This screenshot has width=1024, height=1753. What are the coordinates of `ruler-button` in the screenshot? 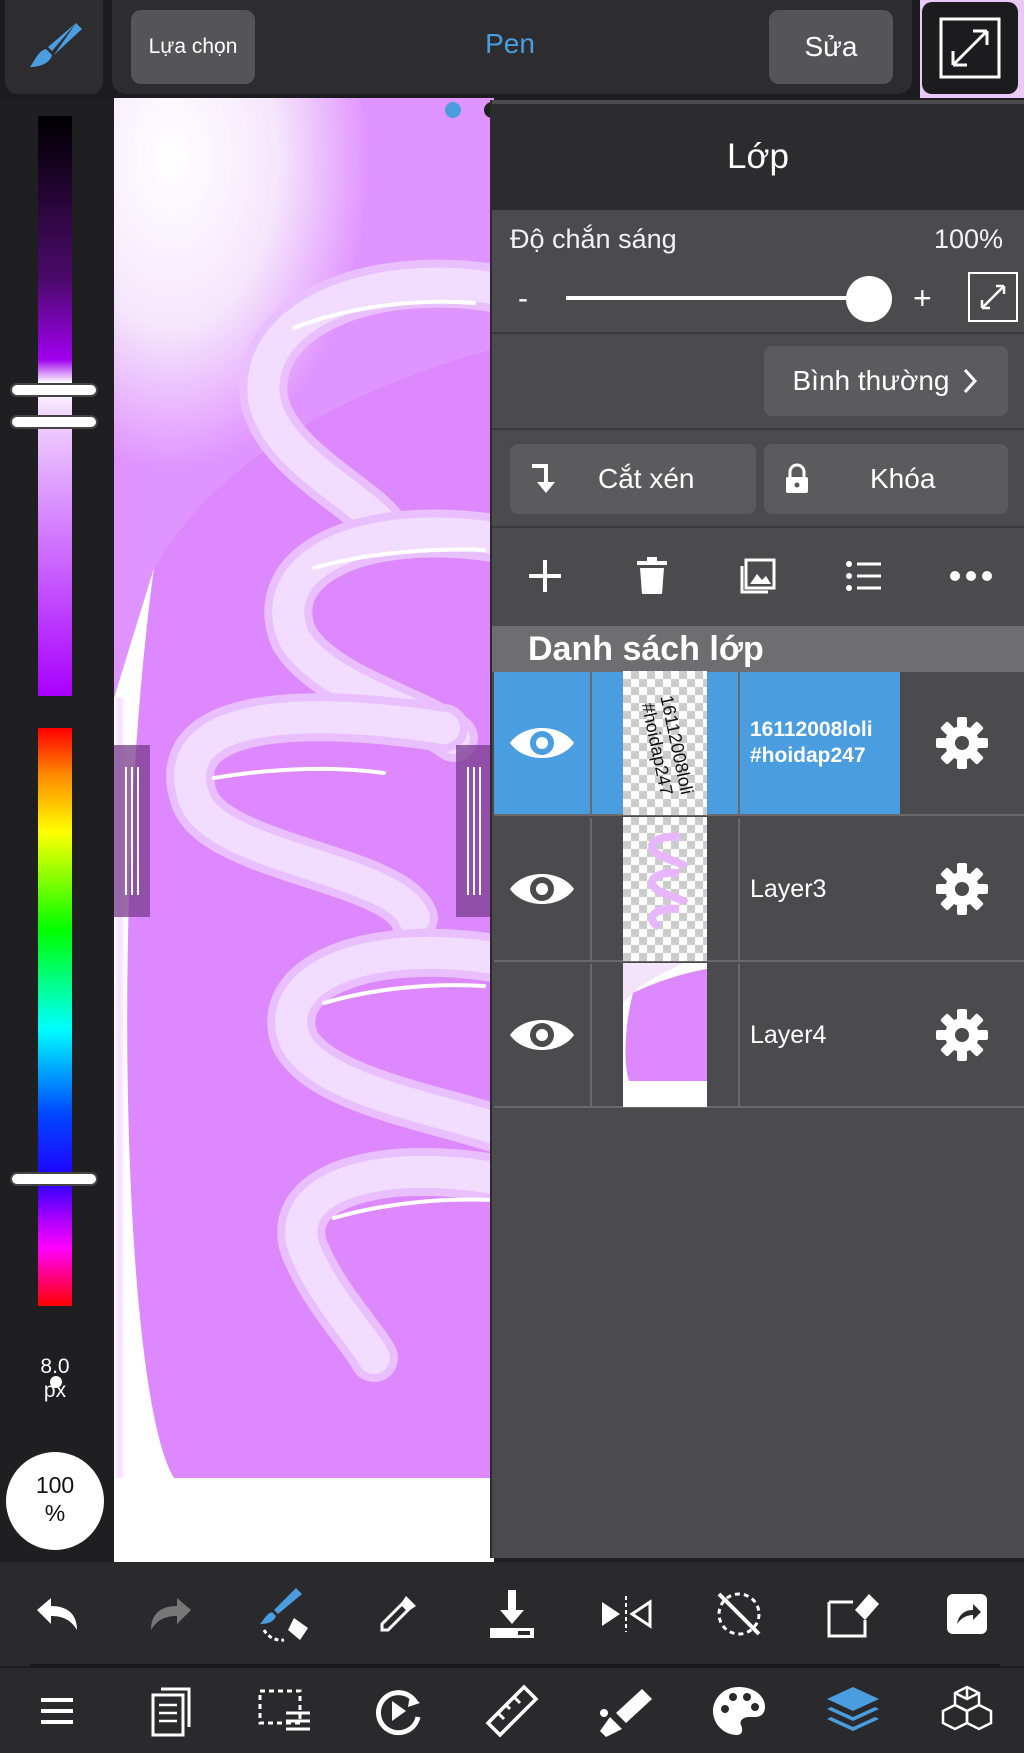 It's located at (512, 1711).